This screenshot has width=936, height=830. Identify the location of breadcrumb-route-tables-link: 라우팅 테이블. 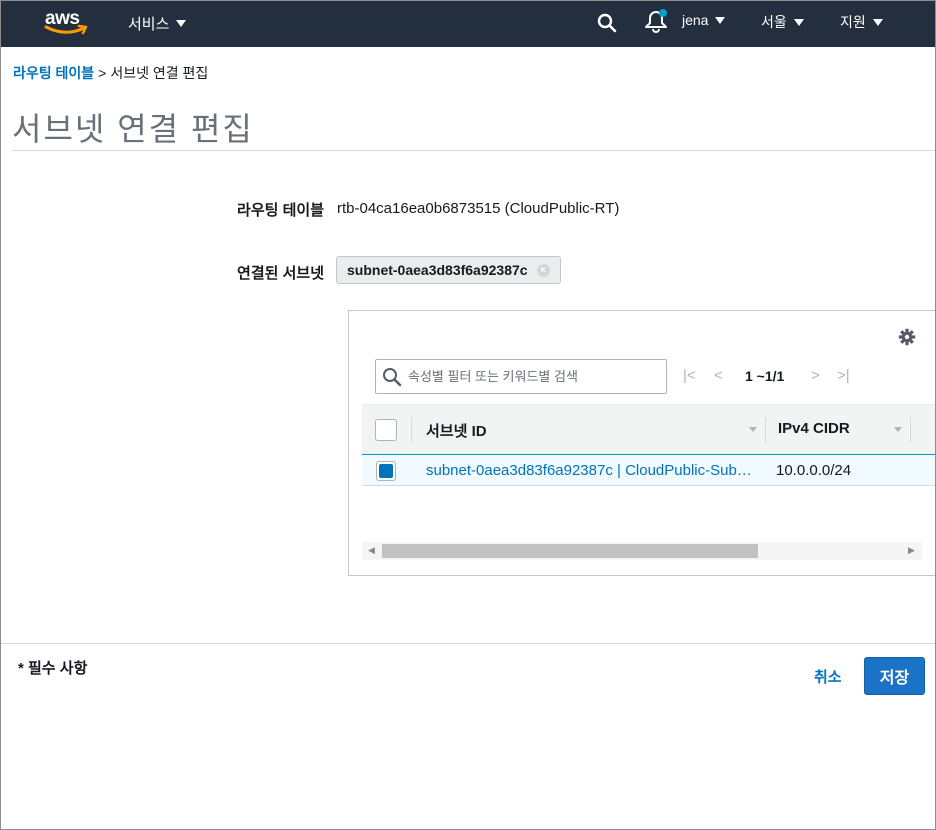
(53, 73).